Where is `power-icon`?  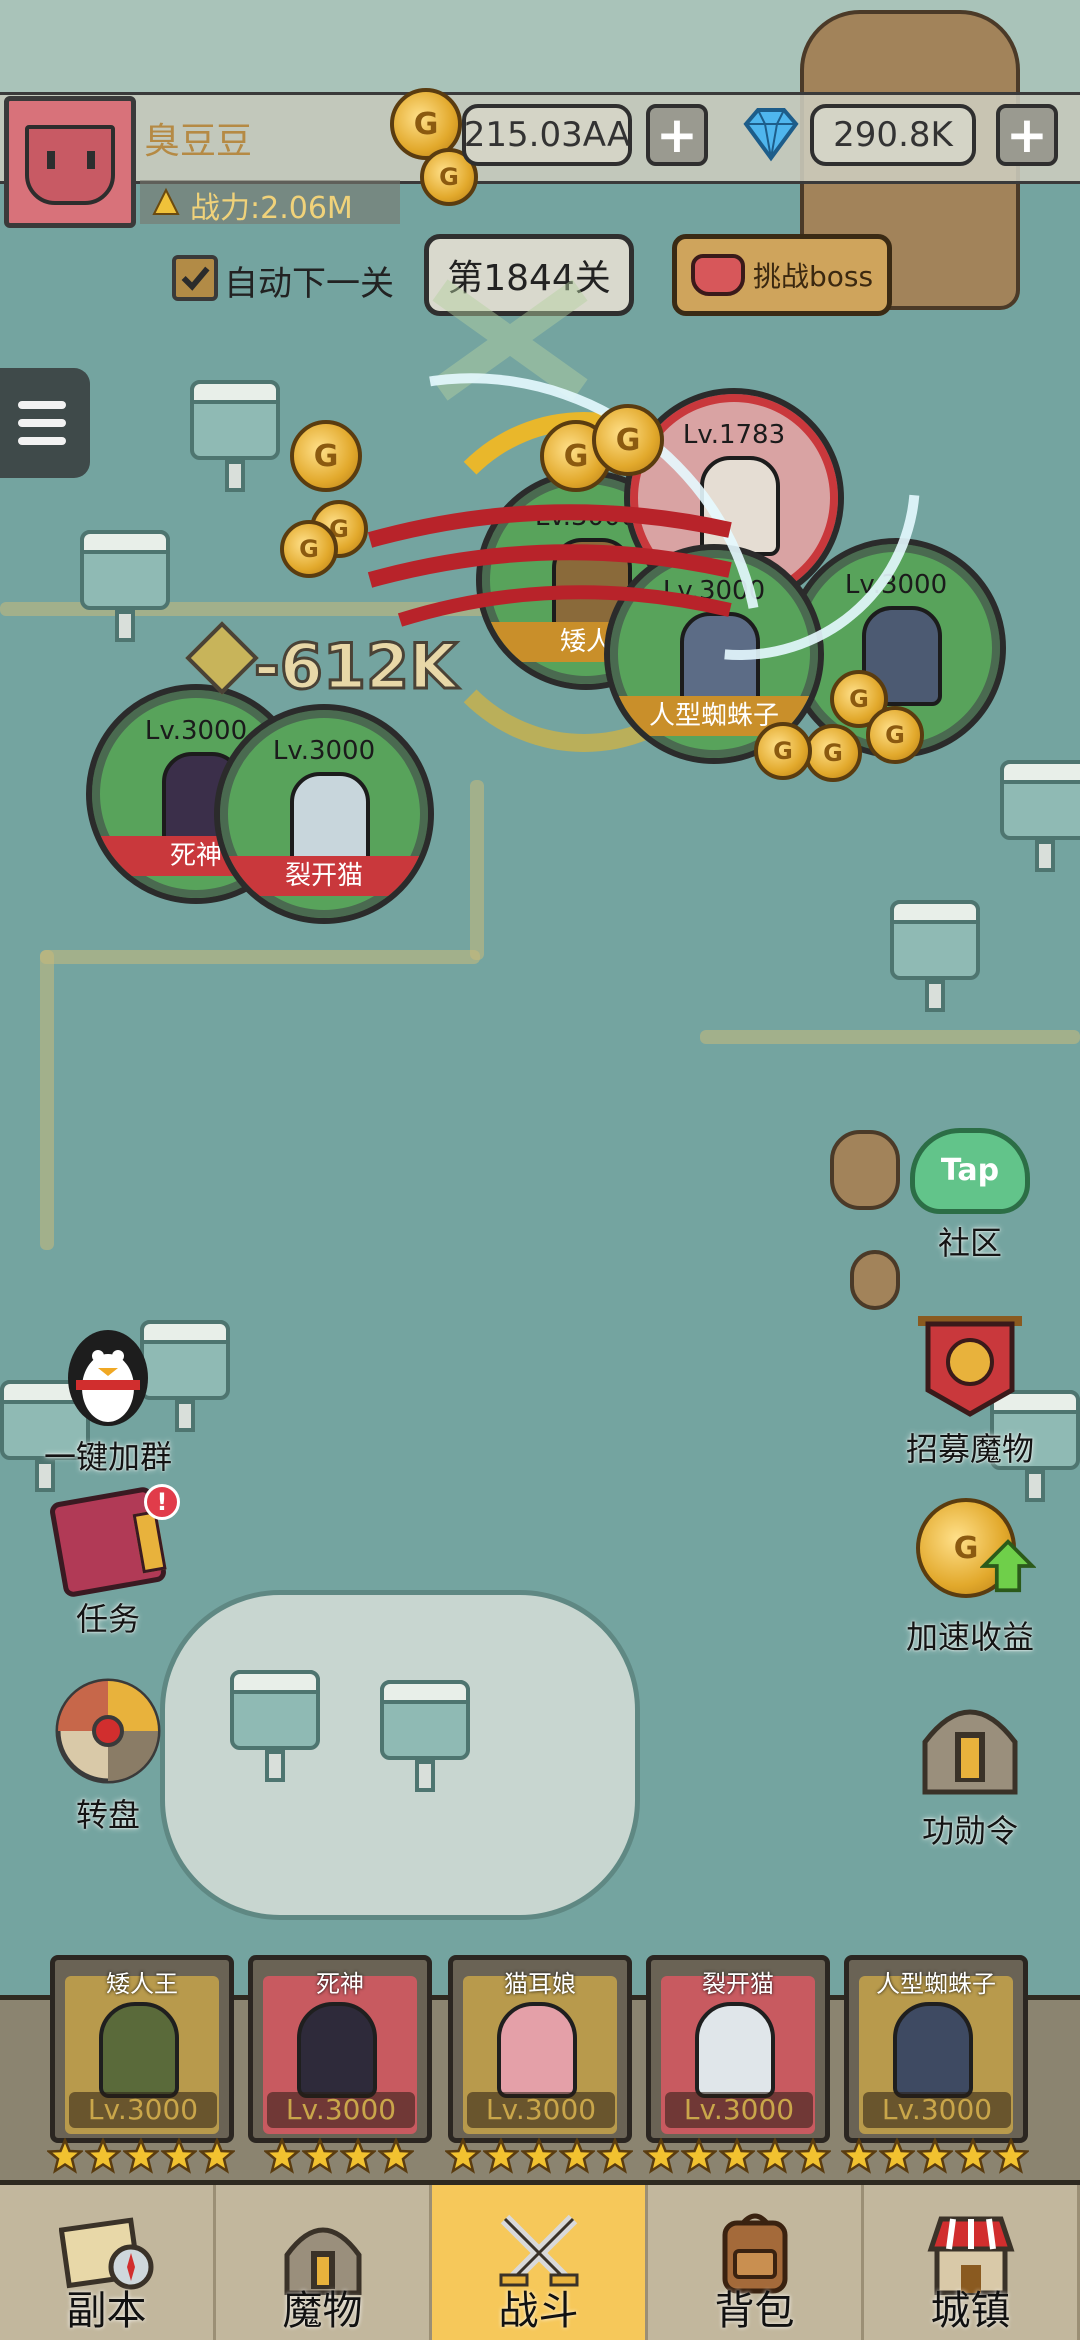
power-icon is located at coordinates (166, 201).